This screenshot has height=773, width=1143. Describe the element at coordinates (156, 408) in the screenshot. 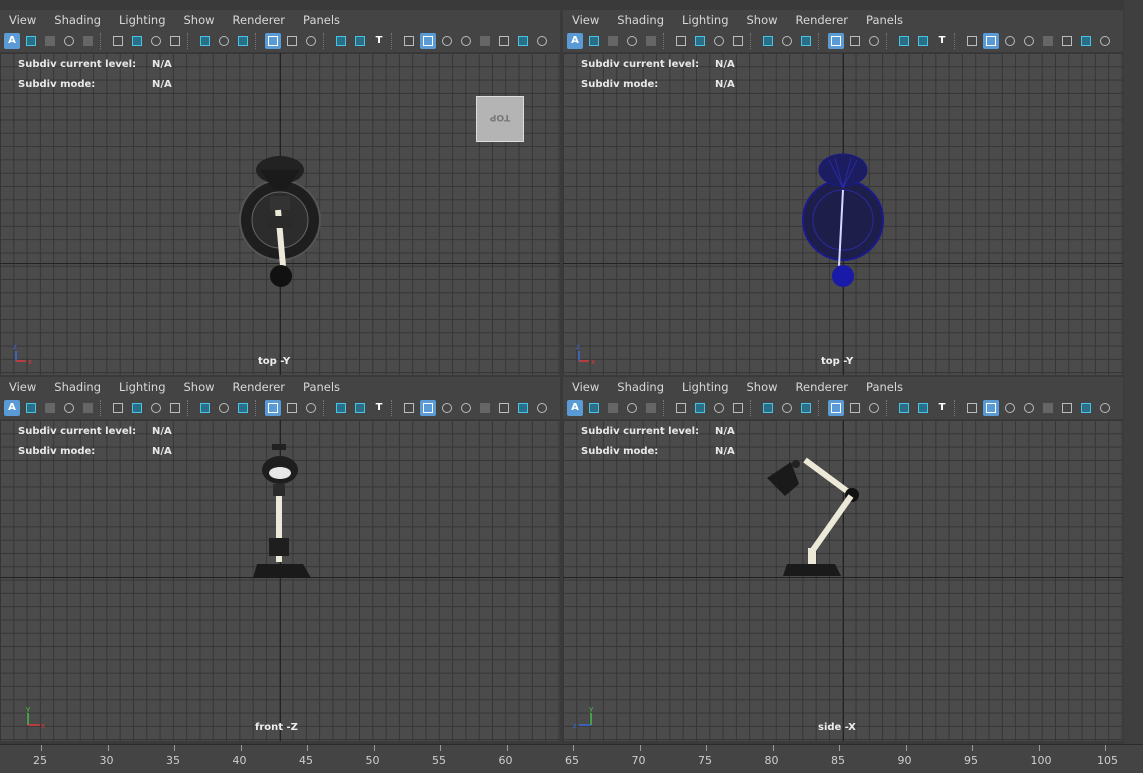

I see `resolution-gate-icon` at that location.